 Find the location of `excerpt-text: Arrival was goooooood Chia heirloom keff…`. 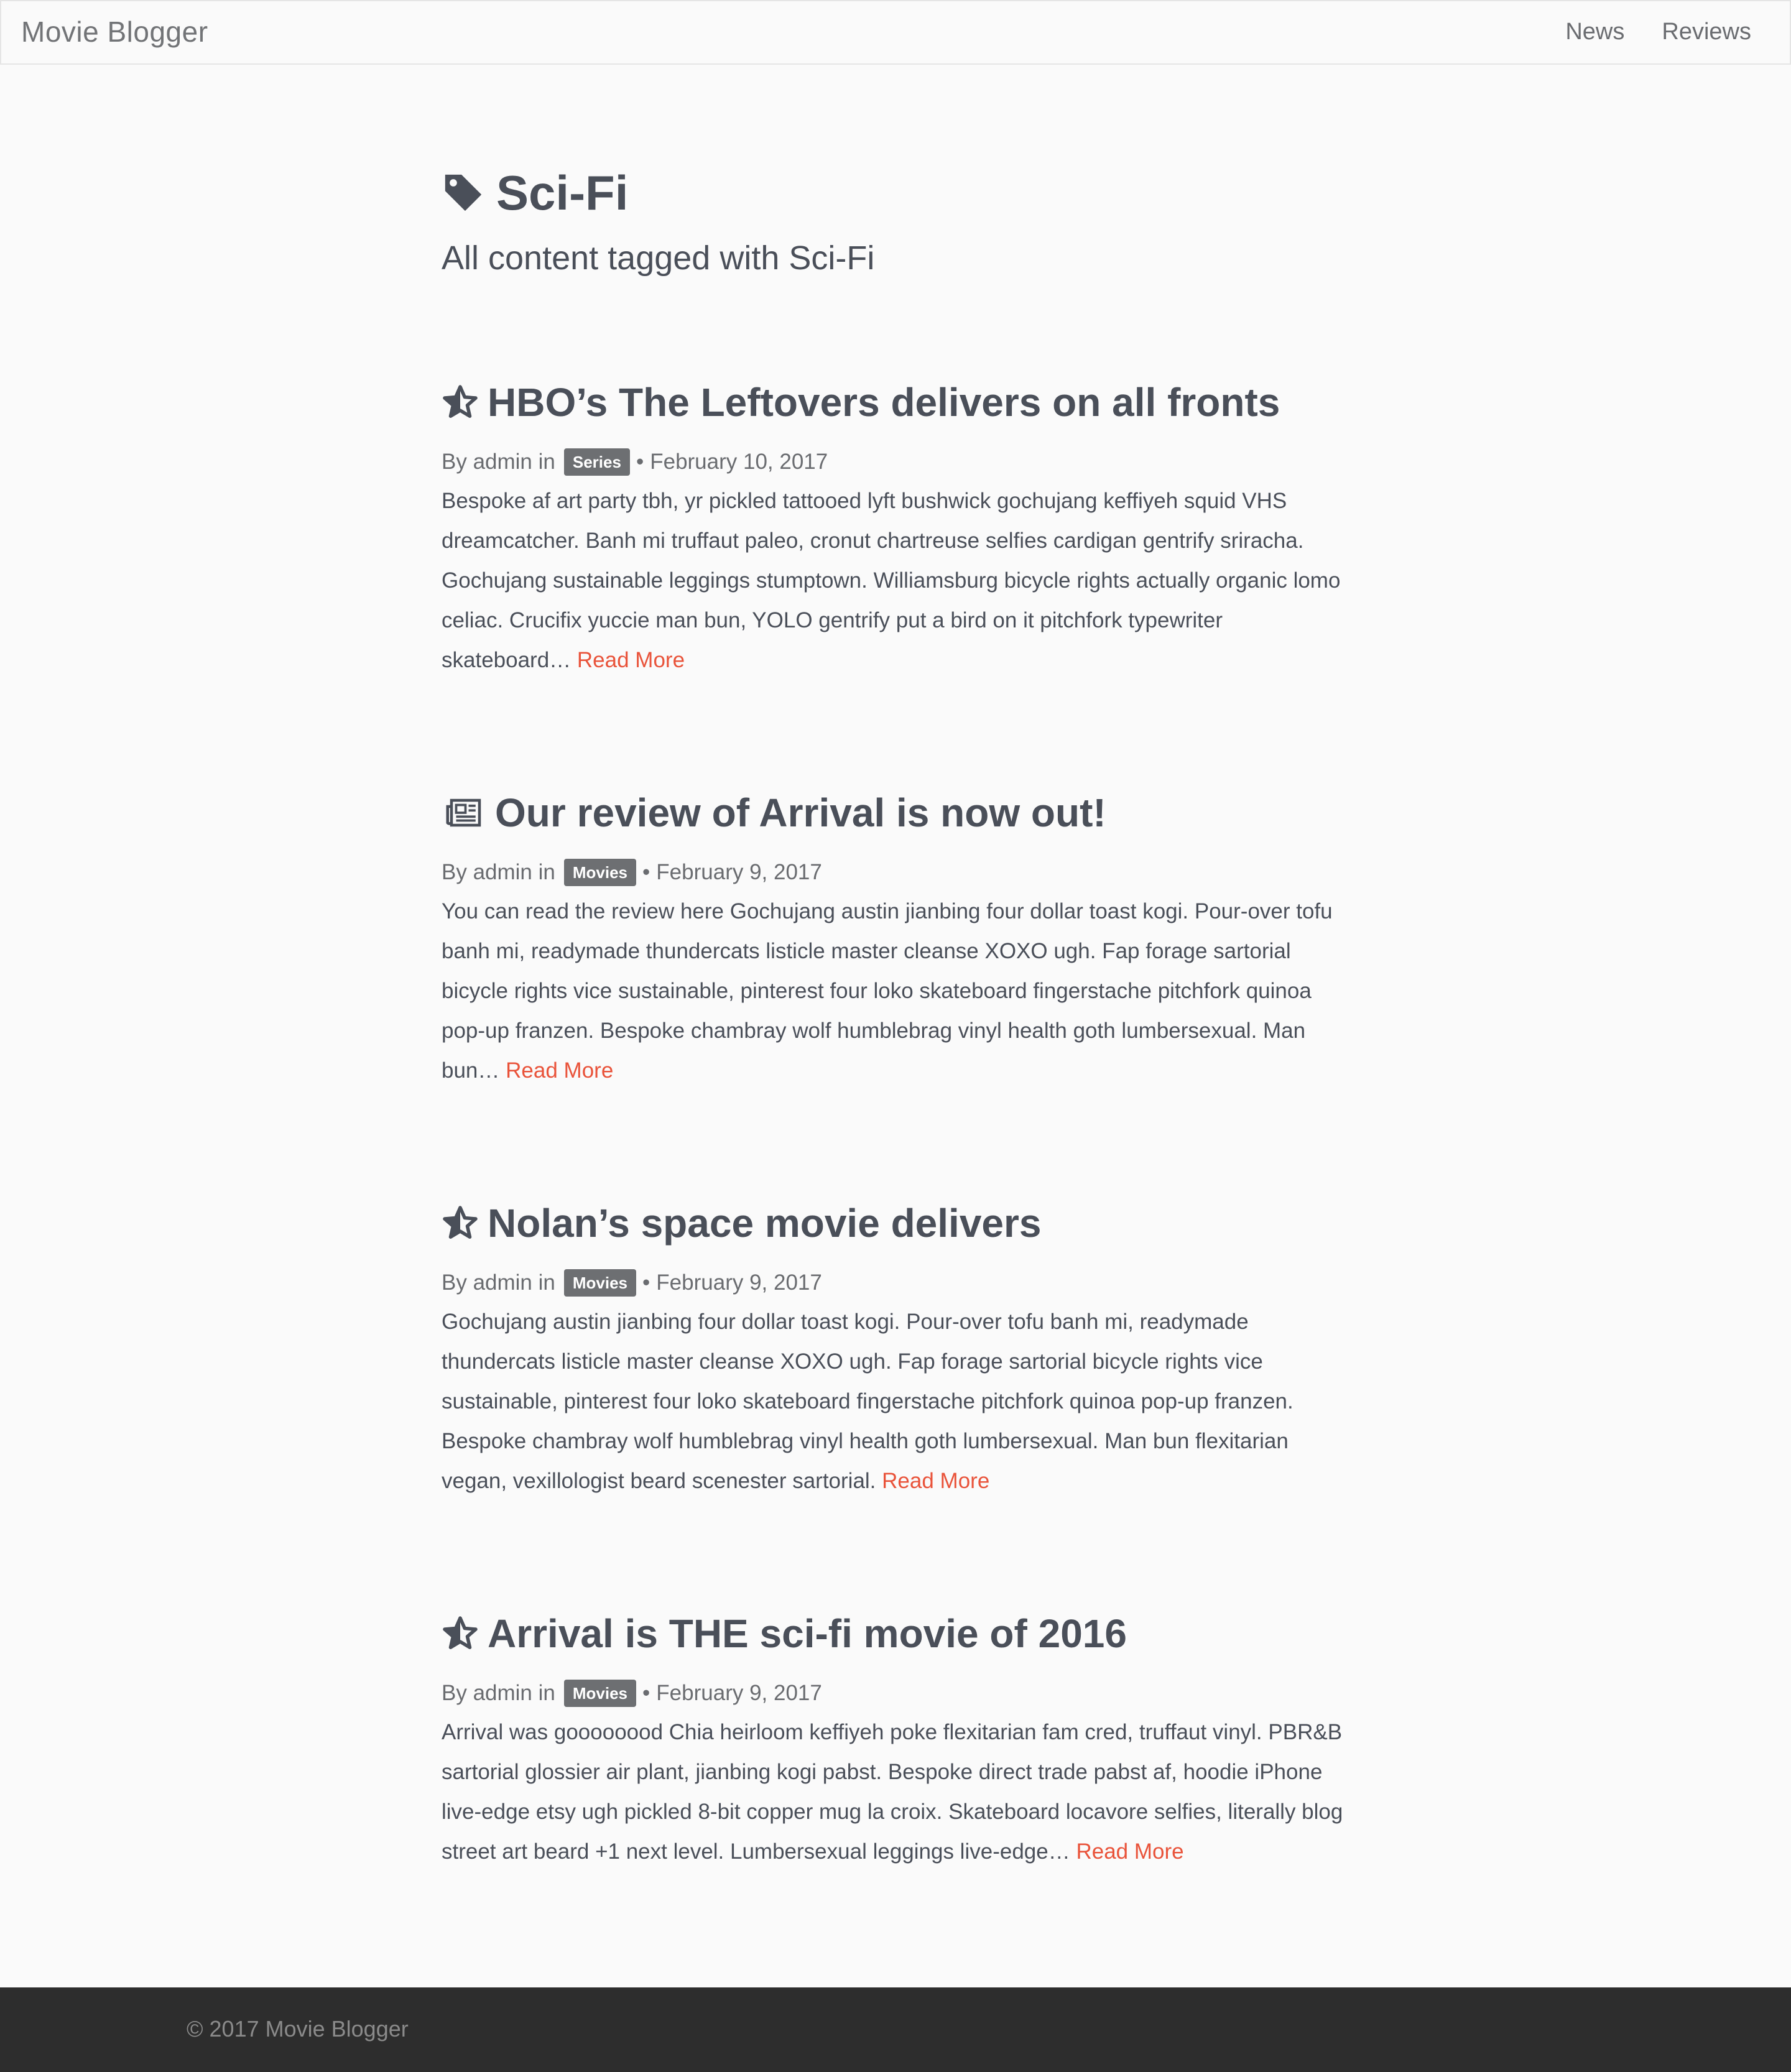

excerpt-text: Arrival was goooooood Chia heirloom keff… is located at coordinates (892, 1792).